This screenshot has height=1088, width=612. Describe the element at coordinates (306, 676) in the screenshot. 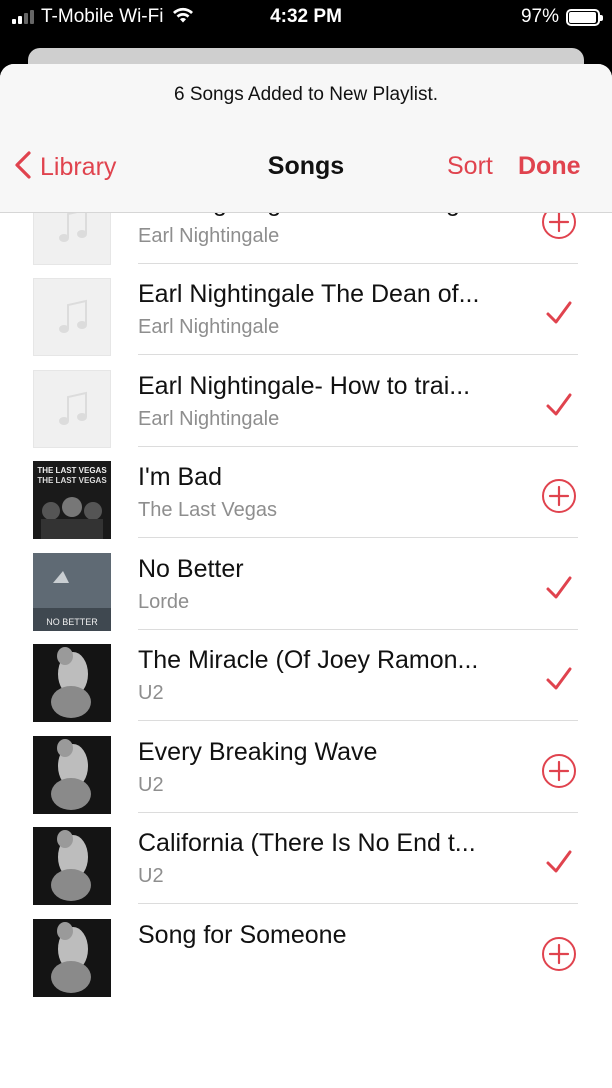

I see `song-row: The Miracle (Of Joey Ramon... U2` at that location.